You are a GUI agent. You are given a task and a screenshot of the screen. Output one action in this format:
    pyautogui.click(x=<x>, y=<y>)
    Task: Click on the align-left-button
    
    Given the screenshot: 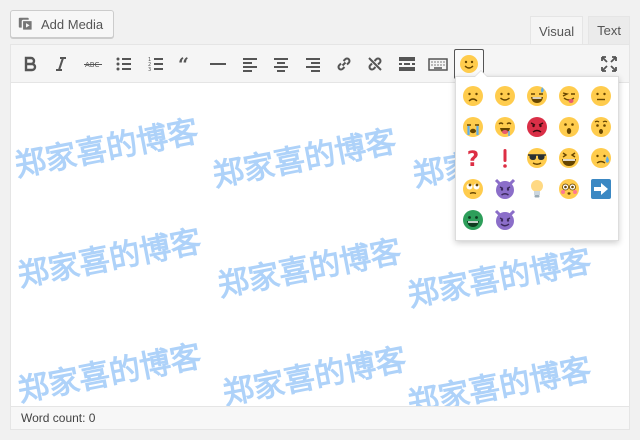 What is the action you would take?
    pyautogui.click(x=250, y=64)
    